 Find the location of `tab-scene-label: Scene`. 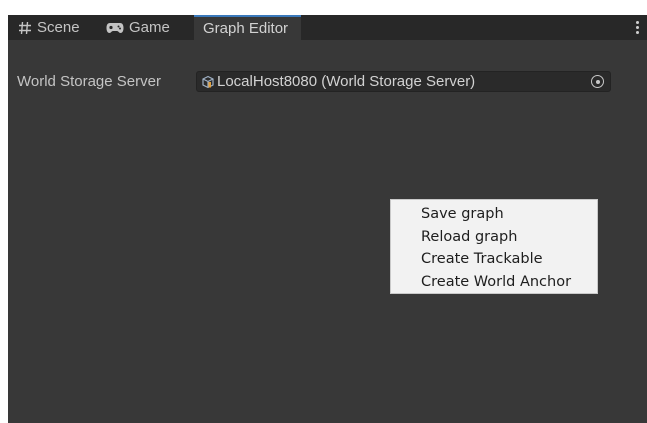

tab-scene-label: Scene is located at coordinates (58, 27).